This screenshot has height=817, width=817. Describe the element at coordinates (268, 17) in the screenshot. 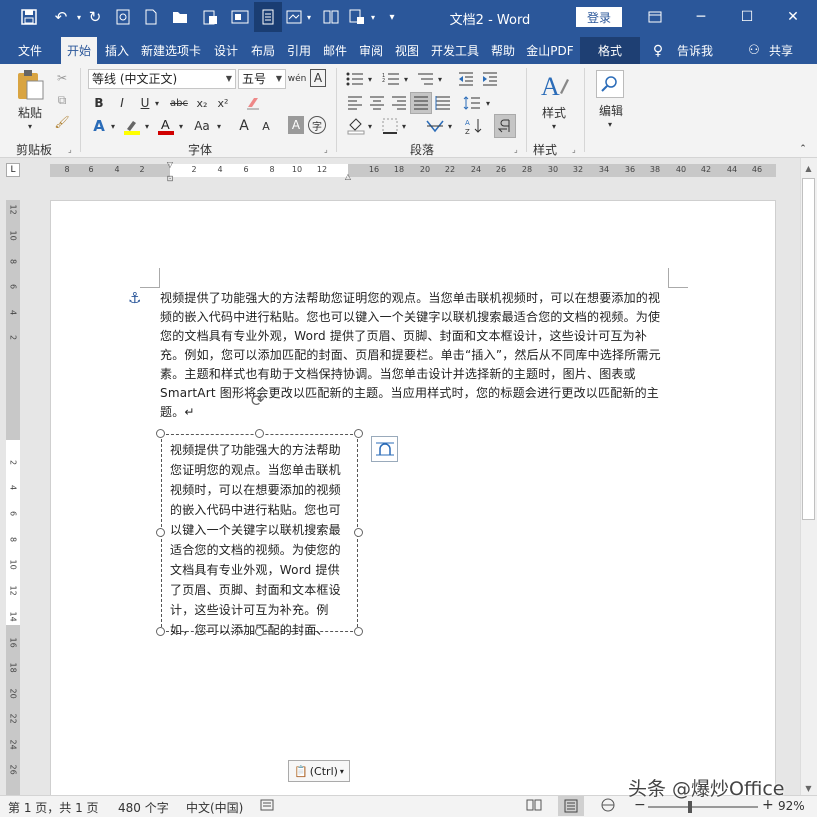

I see `read-mode-icon` at that location.